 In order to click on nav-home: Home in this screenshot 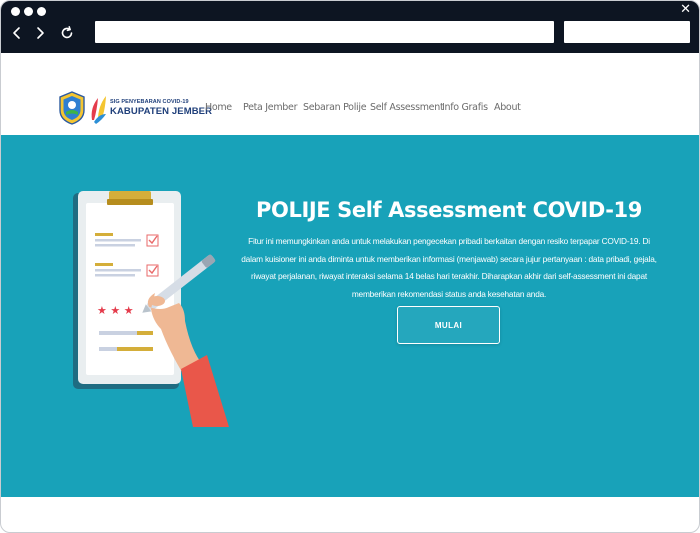, I will do `click(218, 107)`.